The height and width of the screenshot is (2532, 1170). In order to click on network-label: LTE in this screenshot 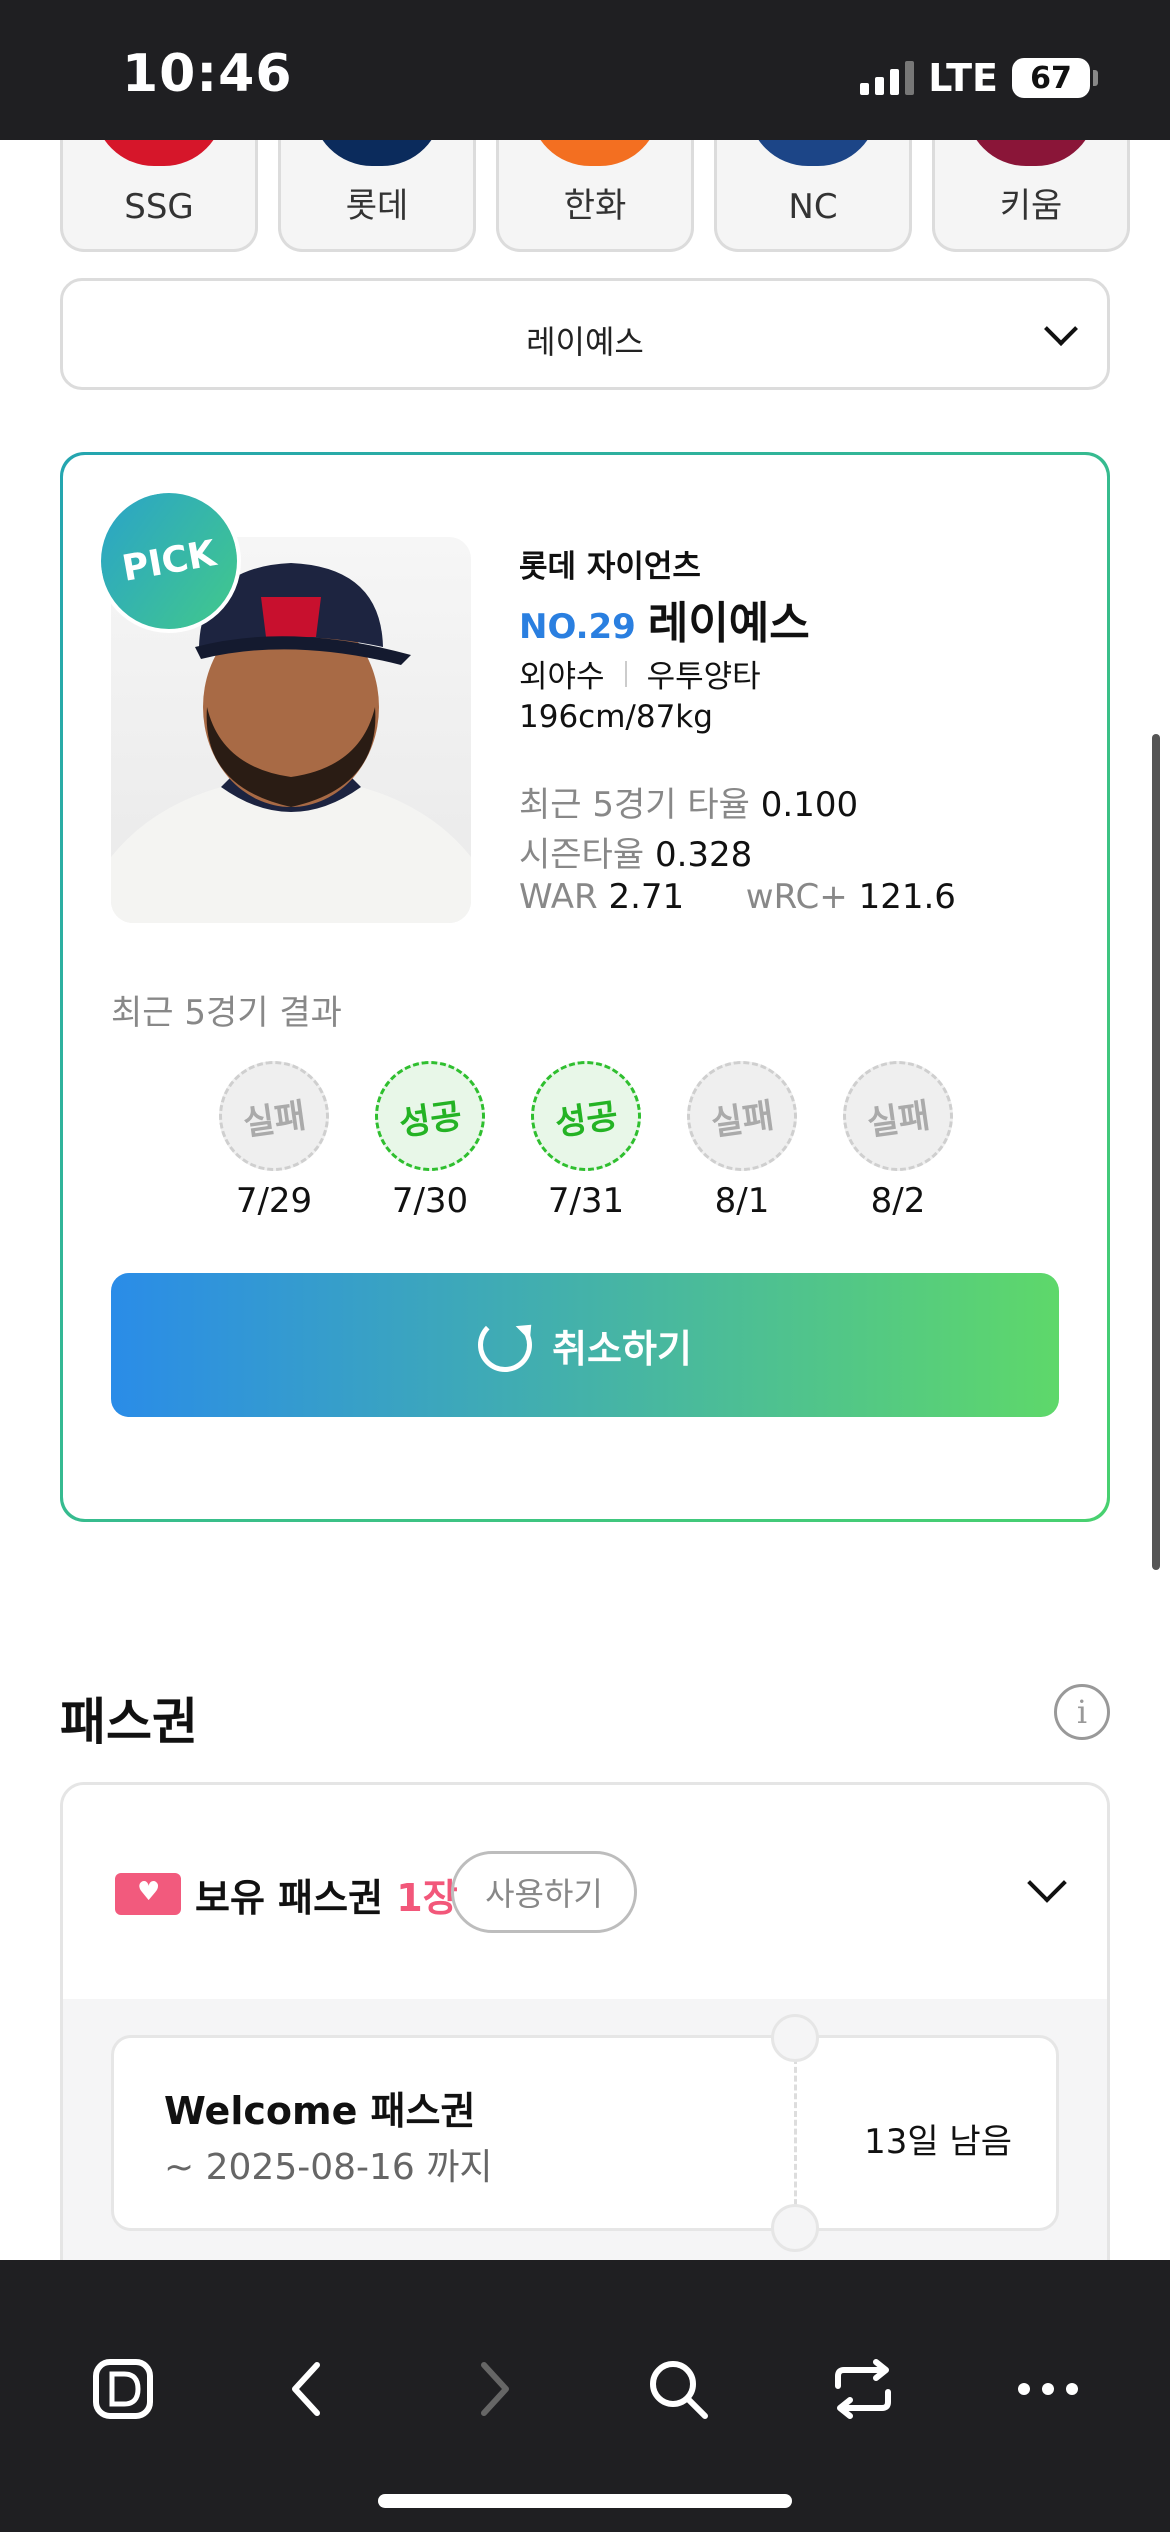, I will do `click(963, 78)`.